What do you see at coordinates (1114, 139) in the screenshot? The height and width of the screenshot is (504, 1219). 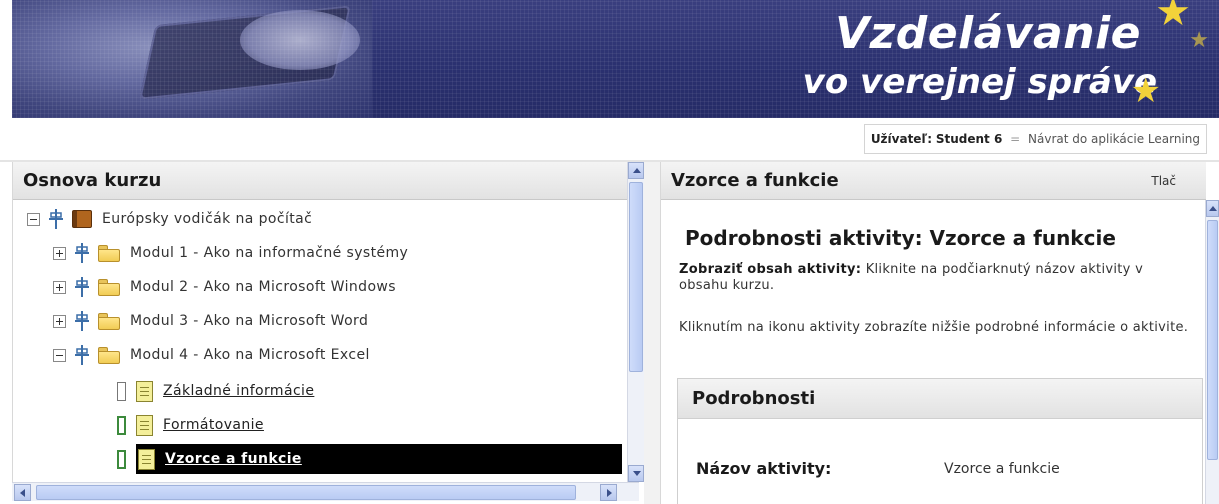 I see `return-to-learning-link: Návrat do aplikácie Learning` at bounding box center [1114, 139].